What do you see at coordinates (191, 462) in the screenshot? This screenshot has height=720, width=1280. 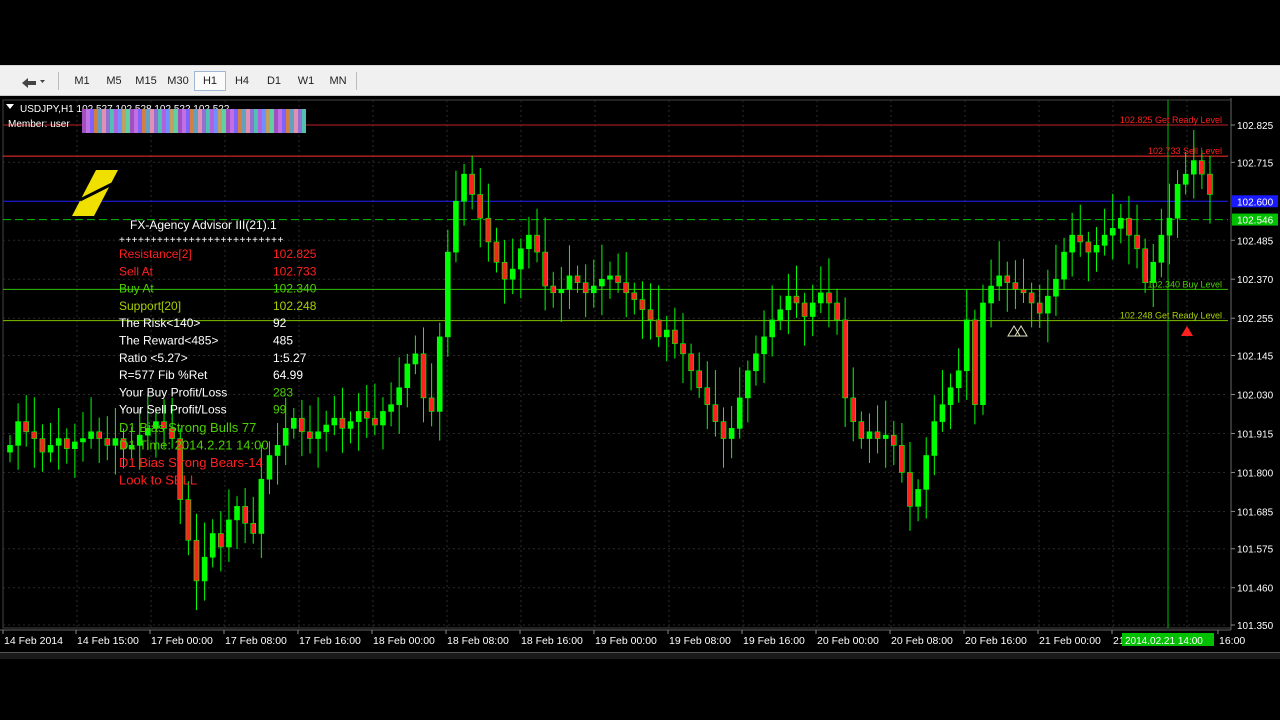 I see `bias-line: D1 Bias Strong Bears-14` at bounding box center [191, 462].